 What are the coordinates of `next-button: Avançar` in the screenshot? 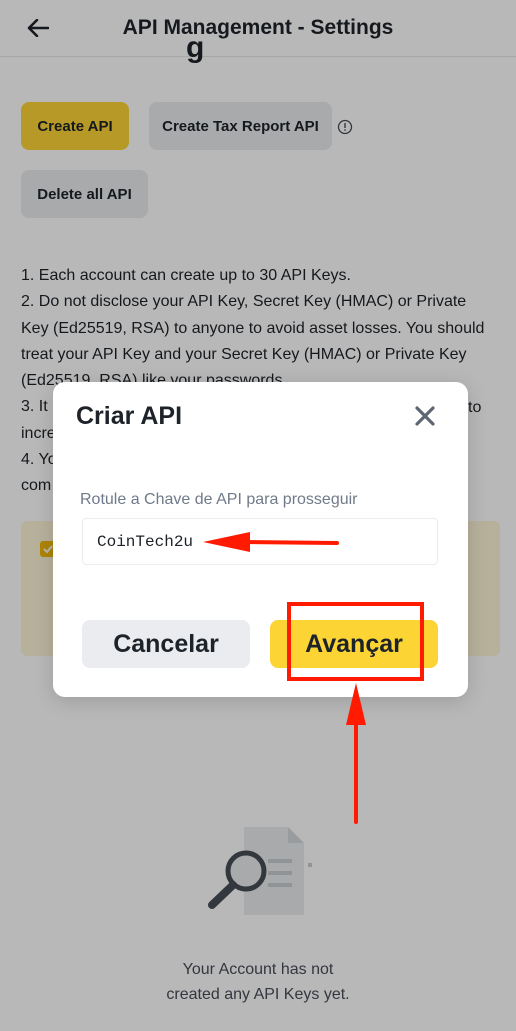 It's located at (354, 644).